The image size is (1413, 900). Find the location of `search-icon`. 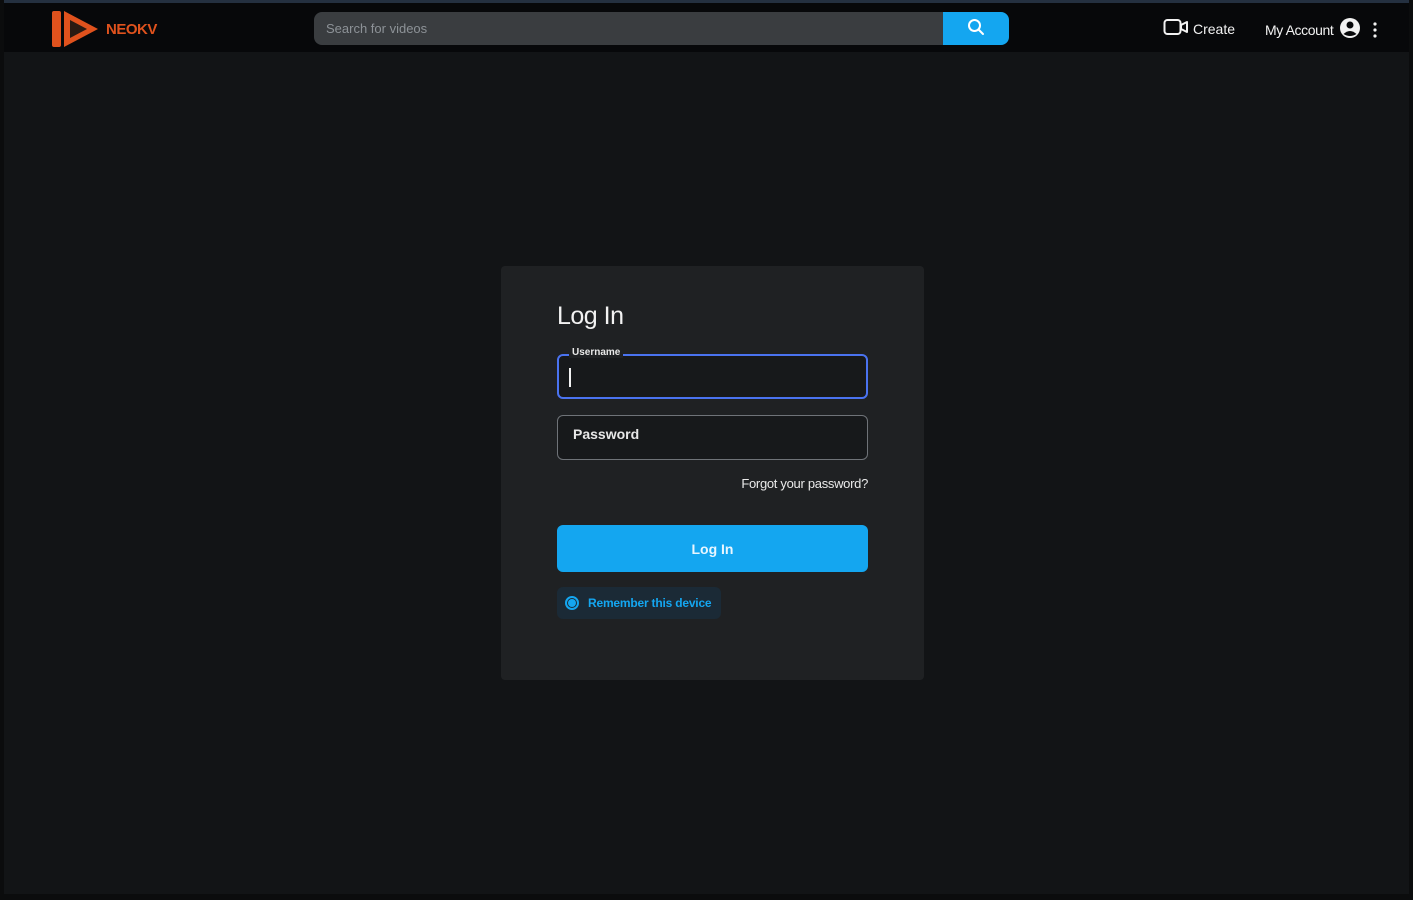

search-icon is located at coordinates (976, 28).